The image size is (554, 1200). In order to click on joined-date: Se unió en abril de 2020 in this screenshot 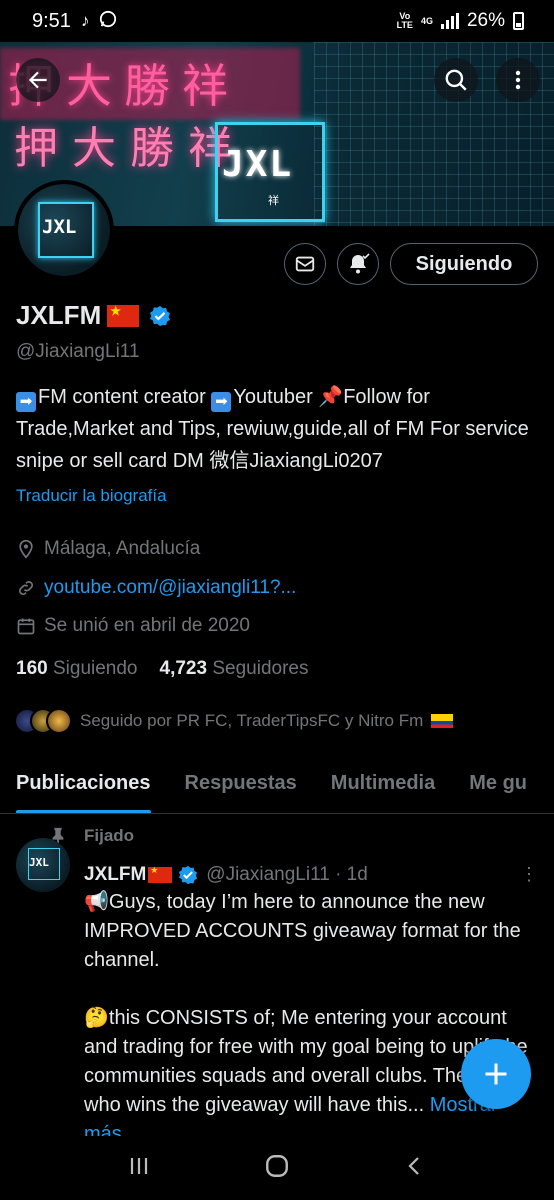, I will do `click(147, 625)`.